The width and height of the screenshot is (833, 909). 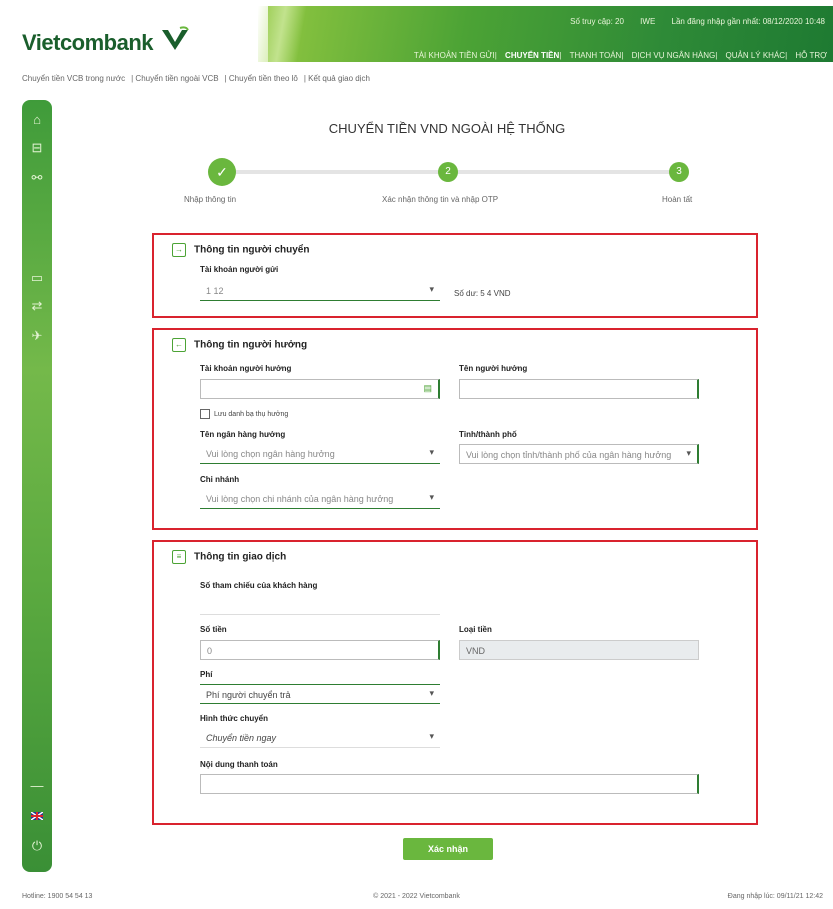 What do you see at coordinates (674, 55) in the screenshot?
I see `nav-banking-services: DỊCH VỤ NGÂN HÀNG` at bounding box center [674, 55].